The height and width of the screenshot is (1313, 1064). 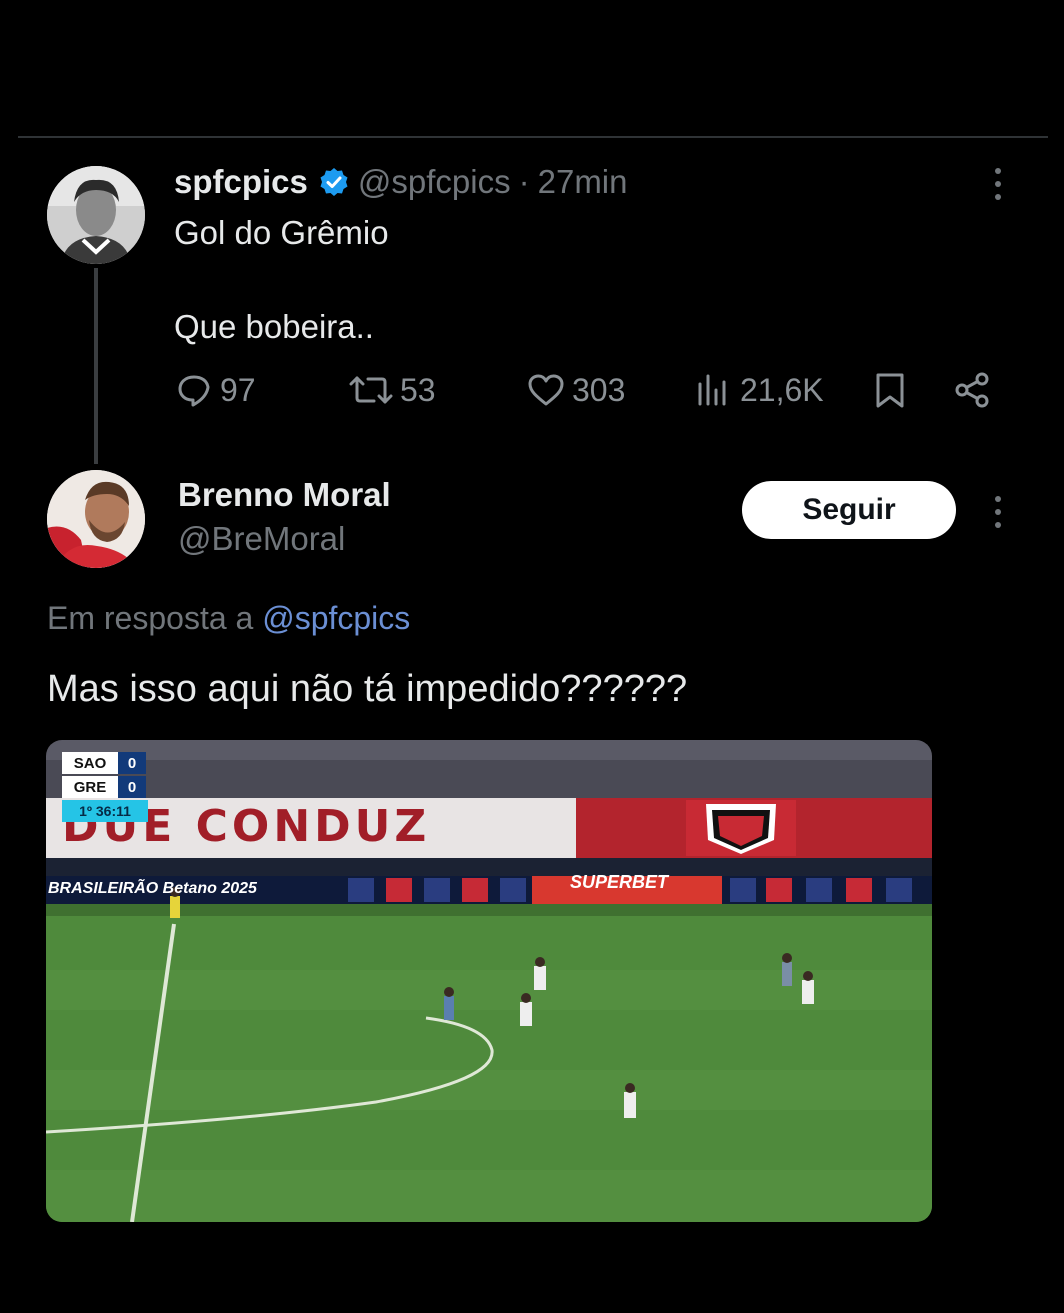 I want to click on scoreboard-overlay: SAO 0 GRE 0 1º 36:11, so click(x=105, y=787).